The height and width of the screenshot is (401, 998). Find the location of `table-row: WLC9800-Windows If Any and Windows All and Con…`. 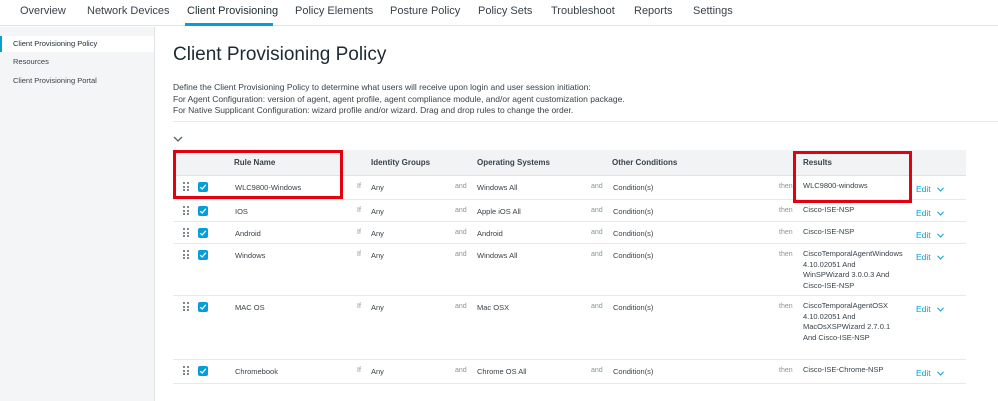

table-row: WLC9800-Windows If Any and Windows All and Con… is located at coordinates (569, 188).